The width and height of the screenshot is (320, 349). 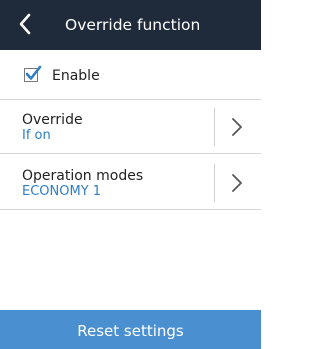 I want to click on override-title: Override, so click(x=52, y=120).